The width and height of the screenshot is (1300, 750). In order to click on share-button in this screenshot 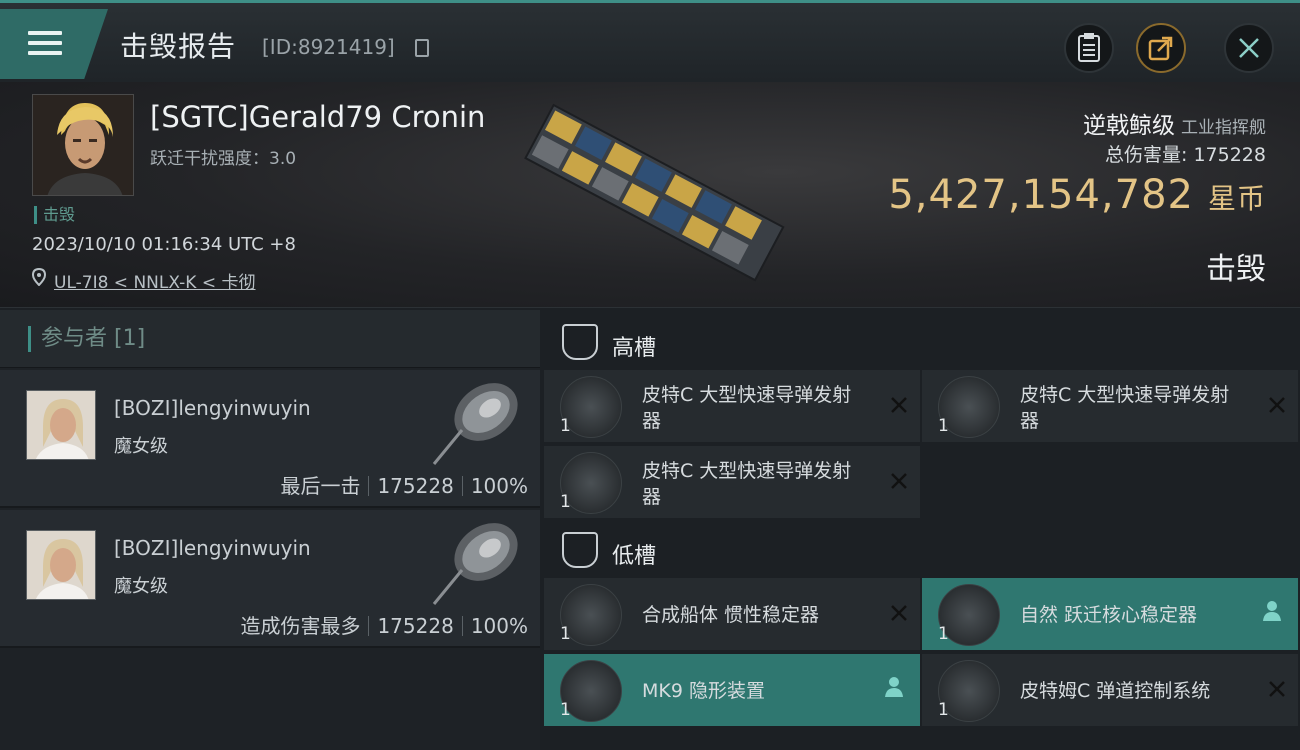, I will do `click(1161, 48)`.